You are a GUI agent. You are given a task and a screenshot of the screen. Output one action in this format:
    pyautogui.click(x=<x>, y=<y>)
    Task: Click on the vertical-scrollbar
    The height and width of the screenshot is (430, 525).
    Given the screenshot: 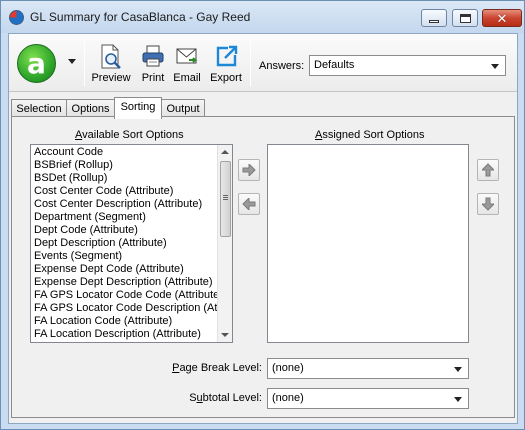 What is the action you would take?
    pyautogui.click(x=224, y=243)
    